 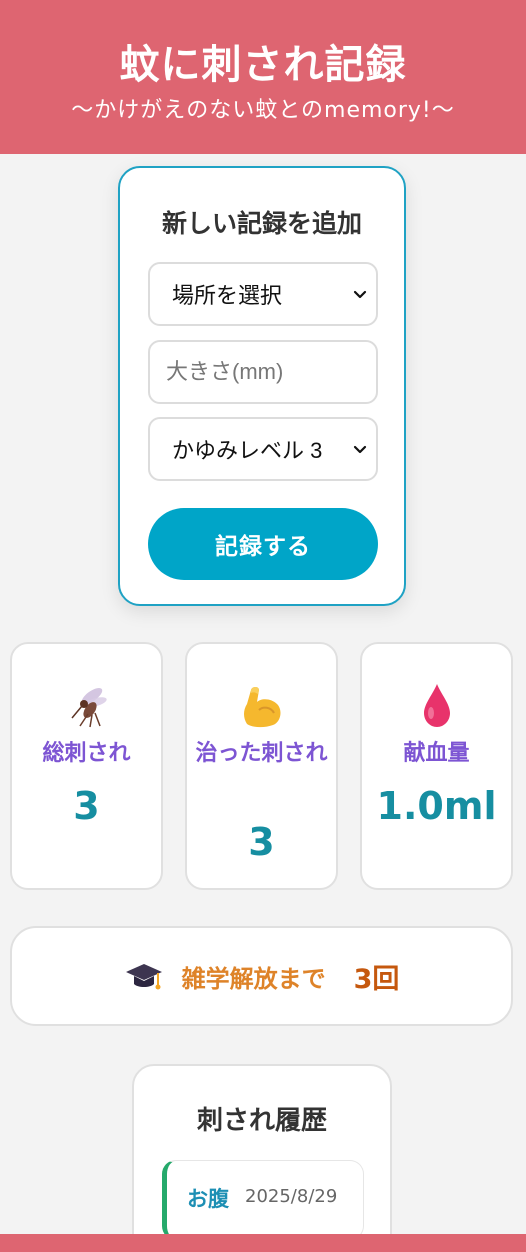 I want to click on stat-label: 献血量, so click(x=436, y=753).